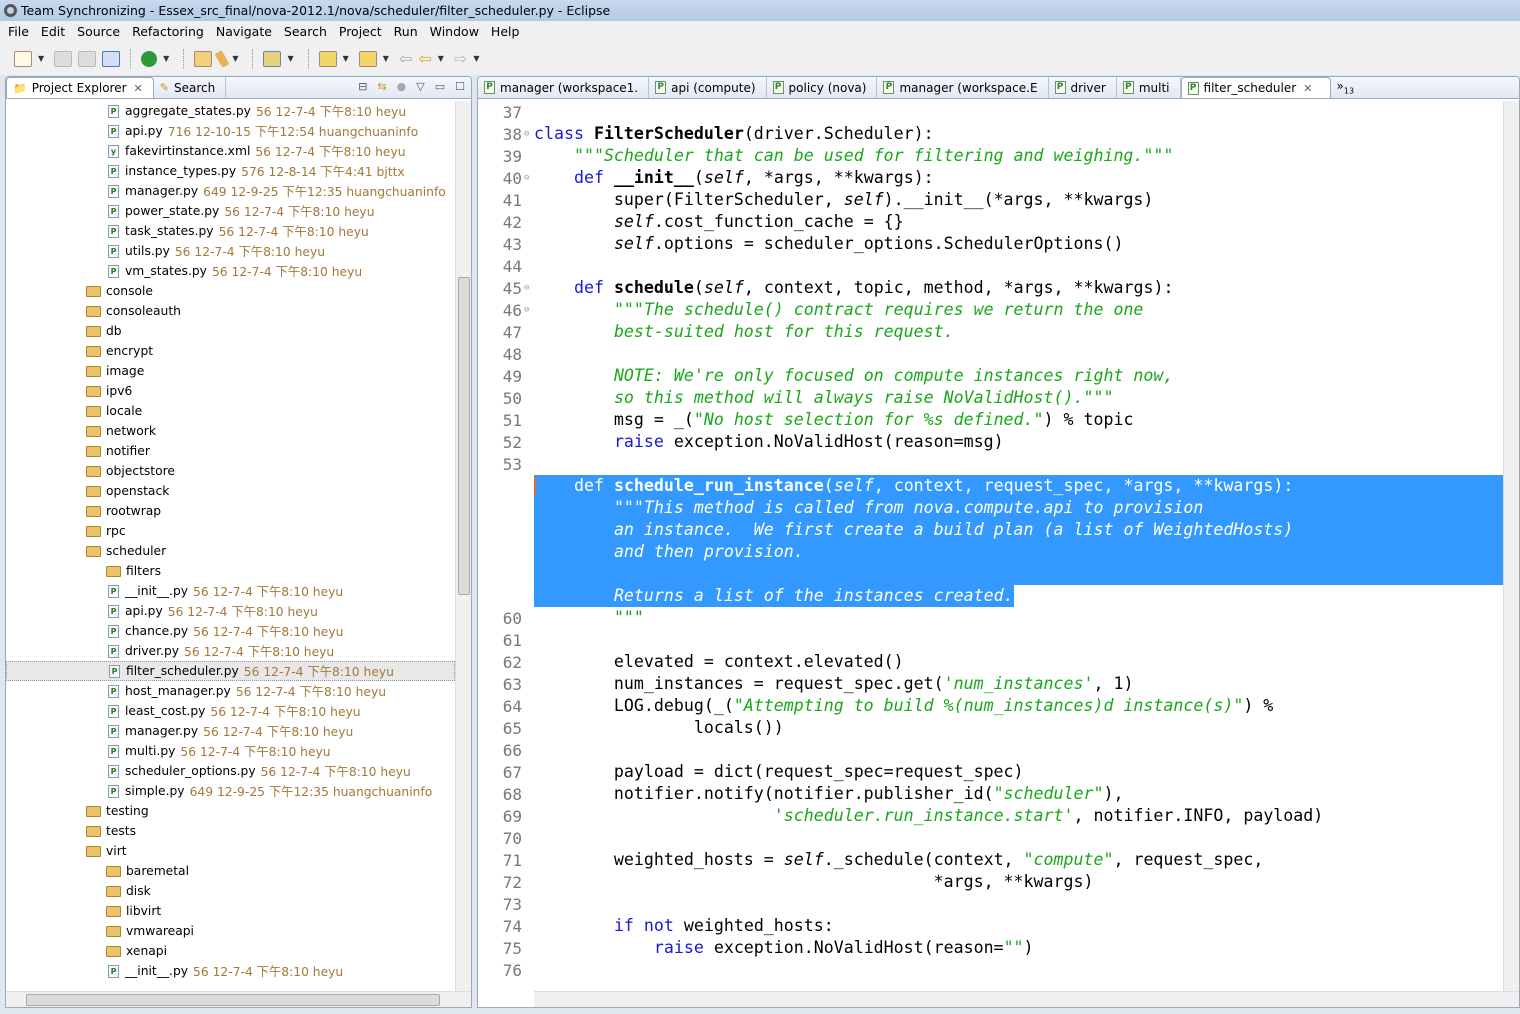  Describe the element at coordinates (440, 86) in the screenshot. I see `minimize-icon: ▭` at that location.